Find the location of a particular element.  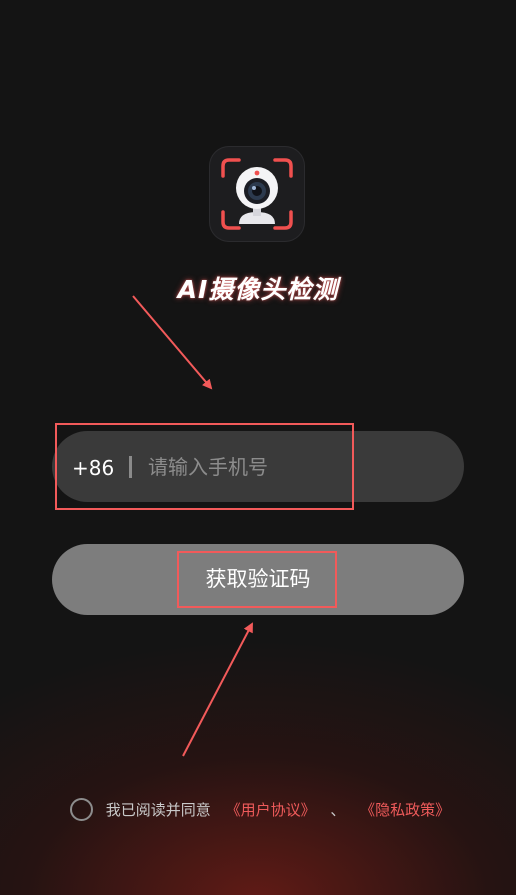

agreement-checkbox is located at coordinates (81, 809).